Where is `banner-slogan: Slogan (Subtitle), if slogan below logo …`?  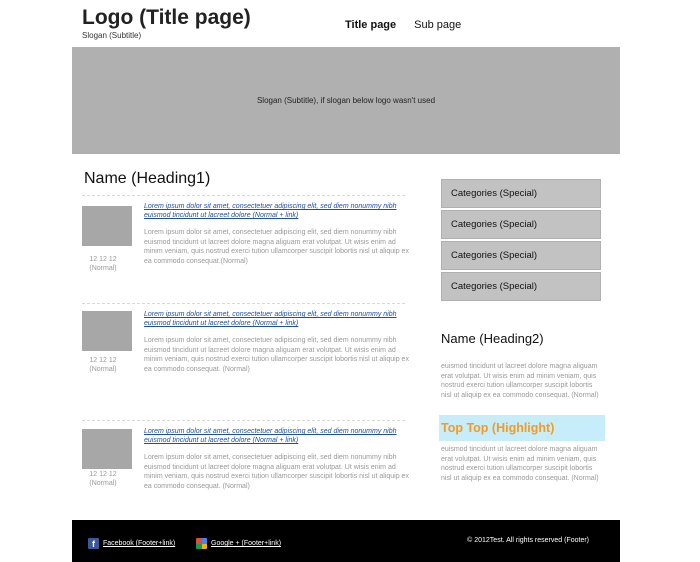
banner-slogan: Slogan (Subtitle), if slogan below logo … is located at coordinates (346, 100).